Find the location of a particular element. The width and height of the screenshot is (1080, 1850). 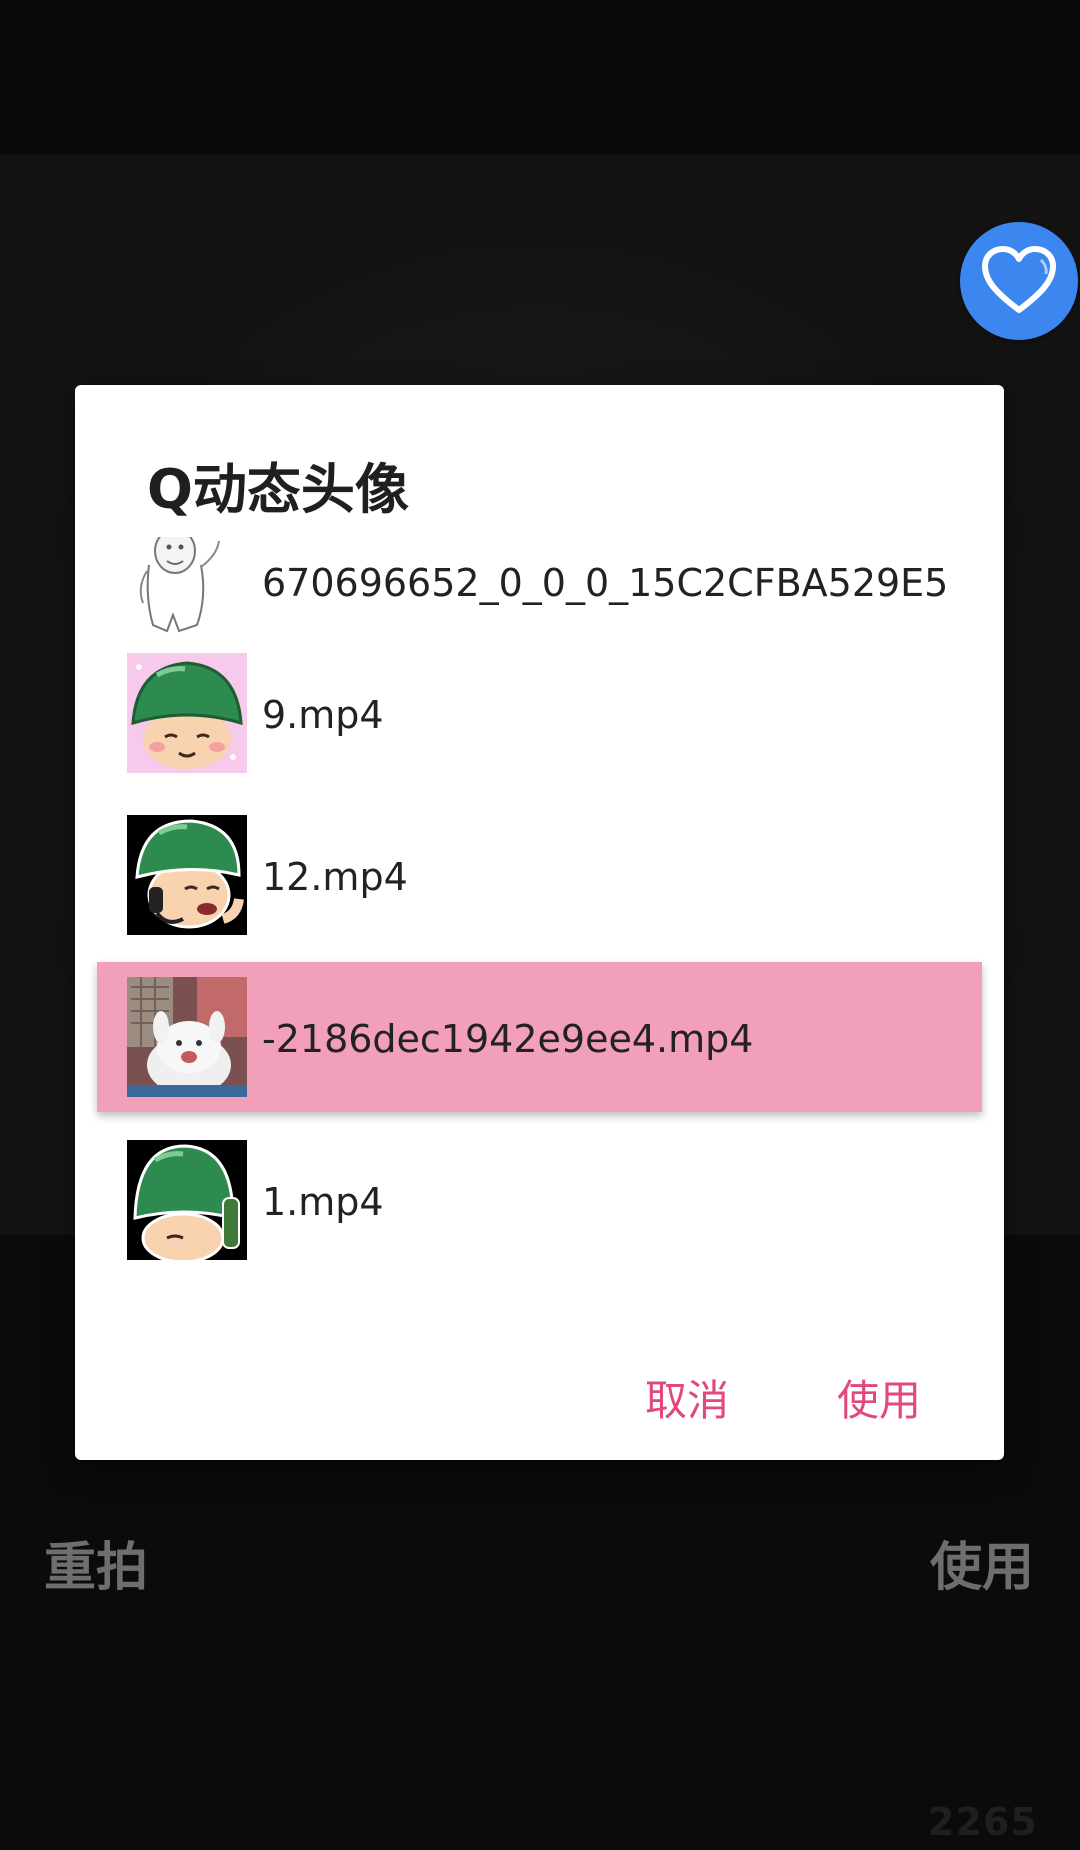

dialog-actions: 取消 使用 is located at coordinates (539, 1395).